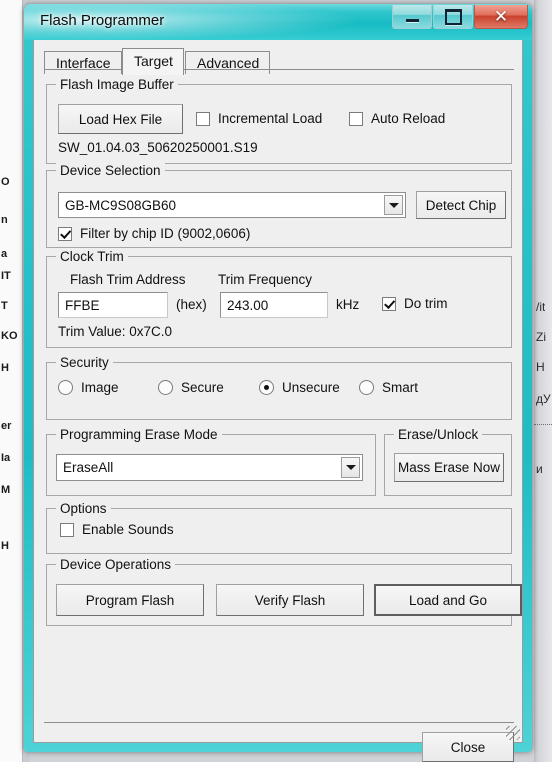  What do you see at coordinates (84, 362) in the screenshot?
I see `group-title-security: Security` at bounding box center [84, 362].